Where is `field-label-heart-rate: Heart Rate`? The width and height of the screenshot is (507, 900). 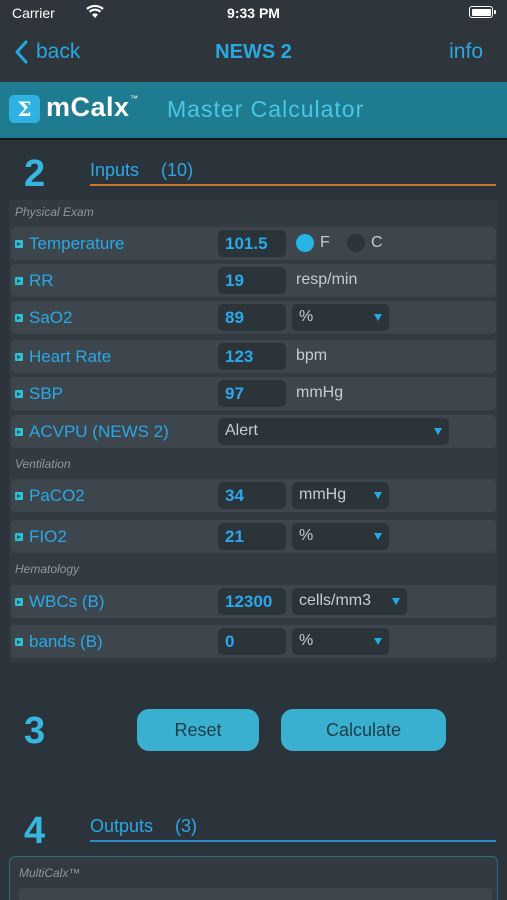 field-label-heart-rate: Heart Rate is located at coordinates (70, 357).